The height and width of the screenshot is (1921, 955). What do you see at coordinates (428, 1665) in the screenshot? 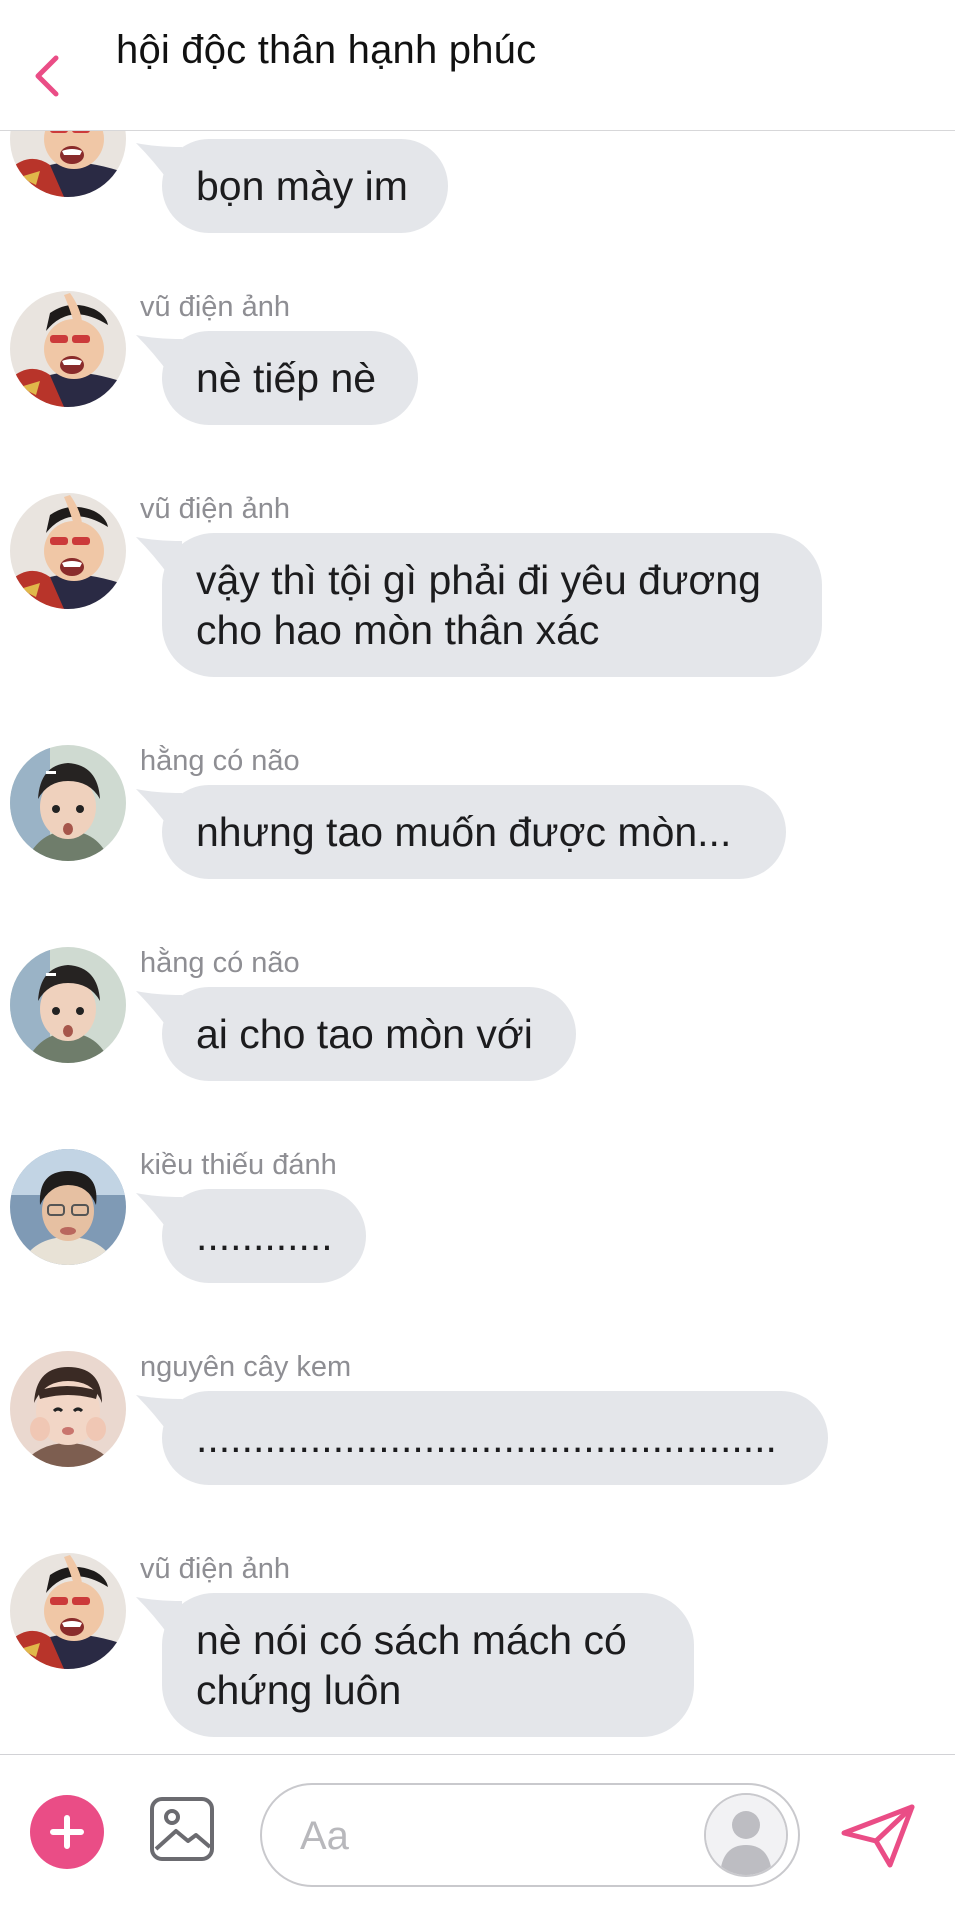
I see `message-bubble: nè nói có sách mách có chứng luôn` at bounding box center [428, 1665].